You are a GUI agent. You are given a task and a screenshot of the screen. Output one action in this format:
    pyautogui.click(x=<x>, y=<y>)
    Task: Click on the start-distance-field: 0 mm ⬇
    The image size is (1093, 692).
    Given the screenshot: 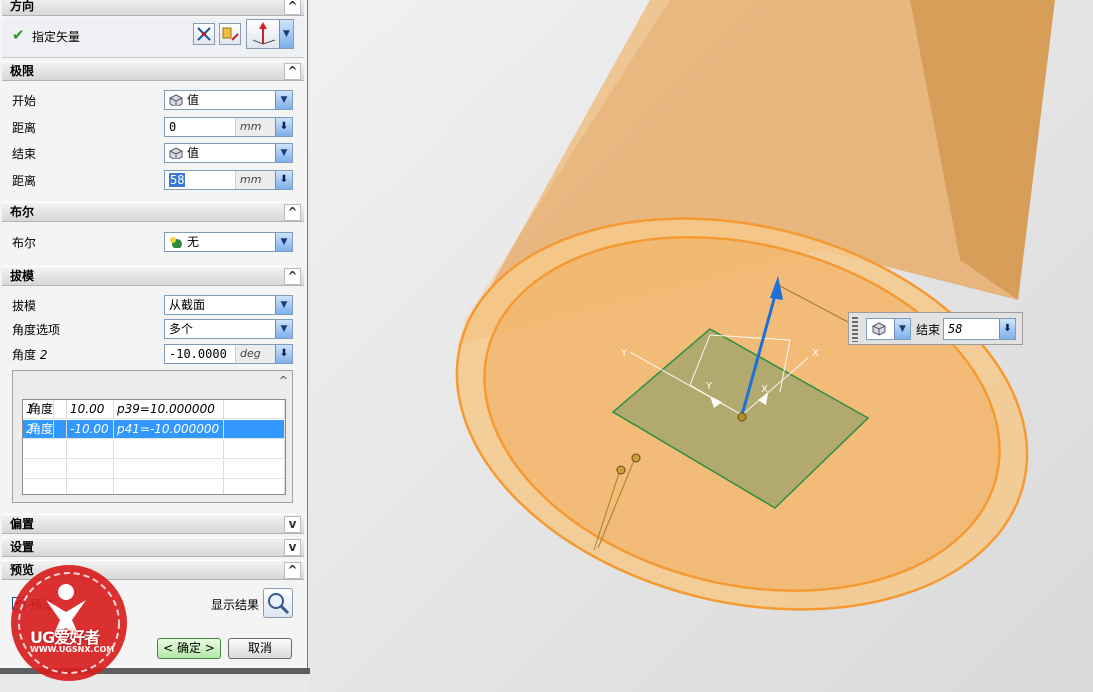 What is the action you would take?
    pyautogui.click(x=228, y=127)
    